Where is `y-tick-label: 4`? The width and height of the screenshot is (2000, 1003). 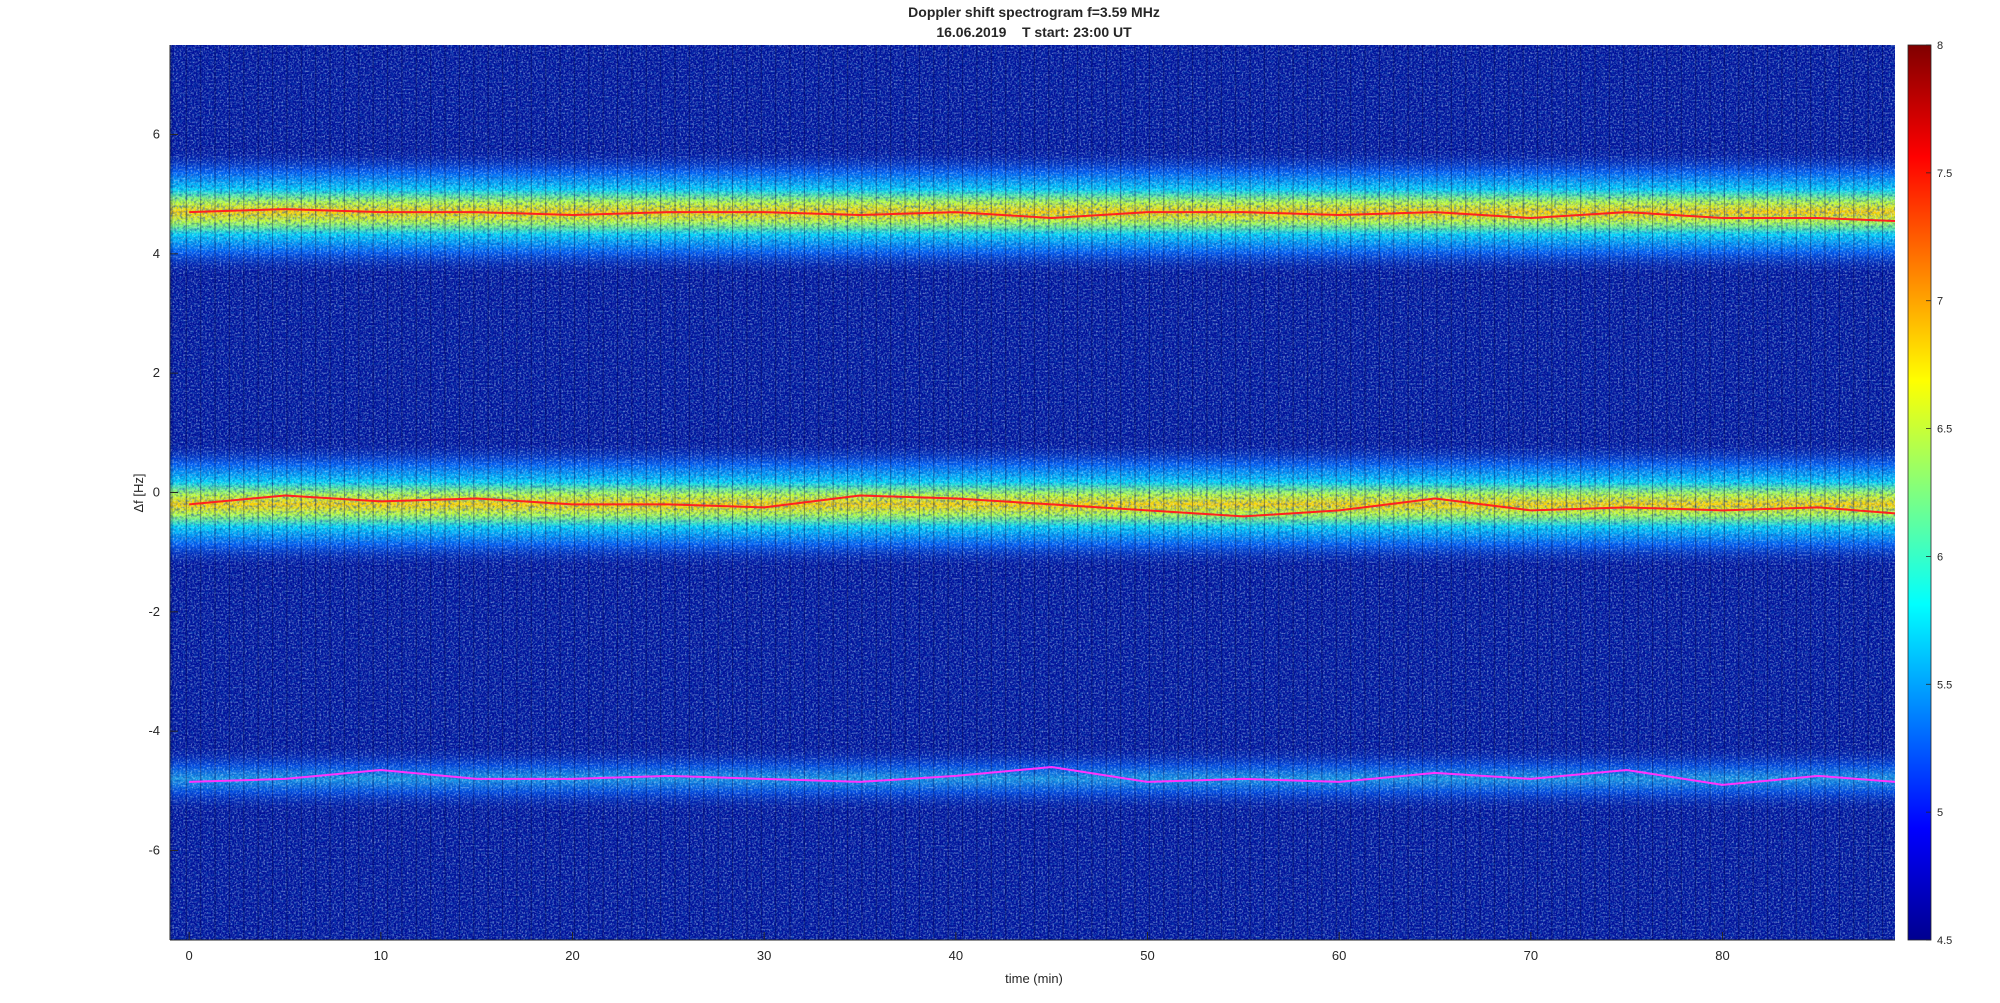 y-tick-label: 4 is located at coordinates (156, 253).